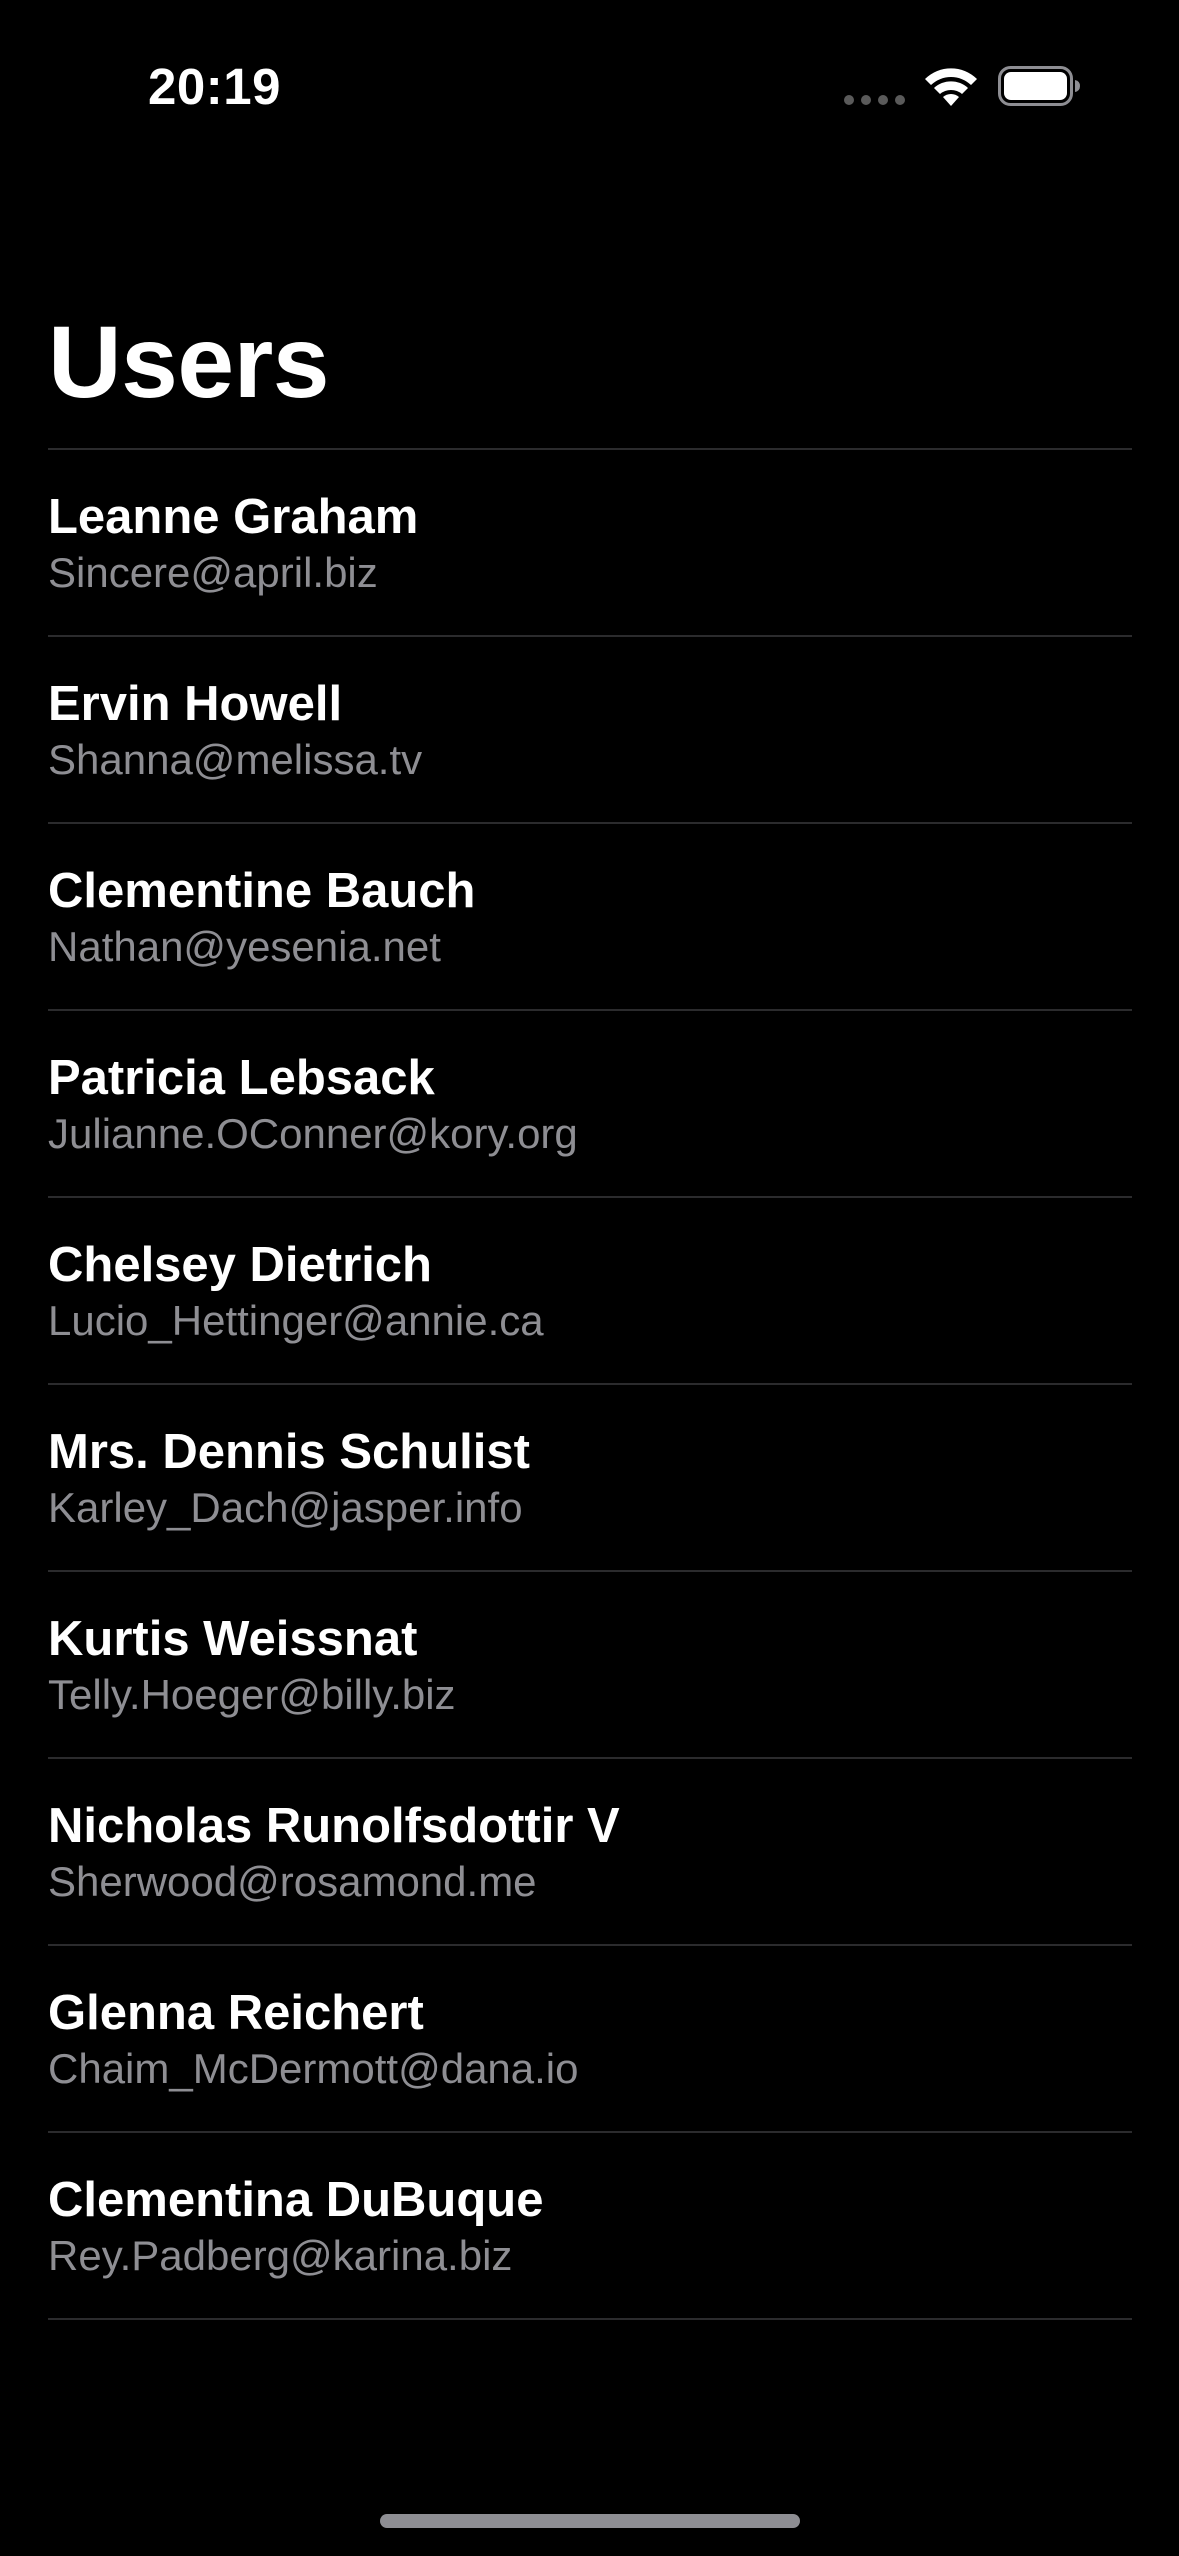 The width and height of the screenshot is (1179, 2556). I want to click on user-row: Leanne Graham Sincere@april.biz, so click(590, 541).